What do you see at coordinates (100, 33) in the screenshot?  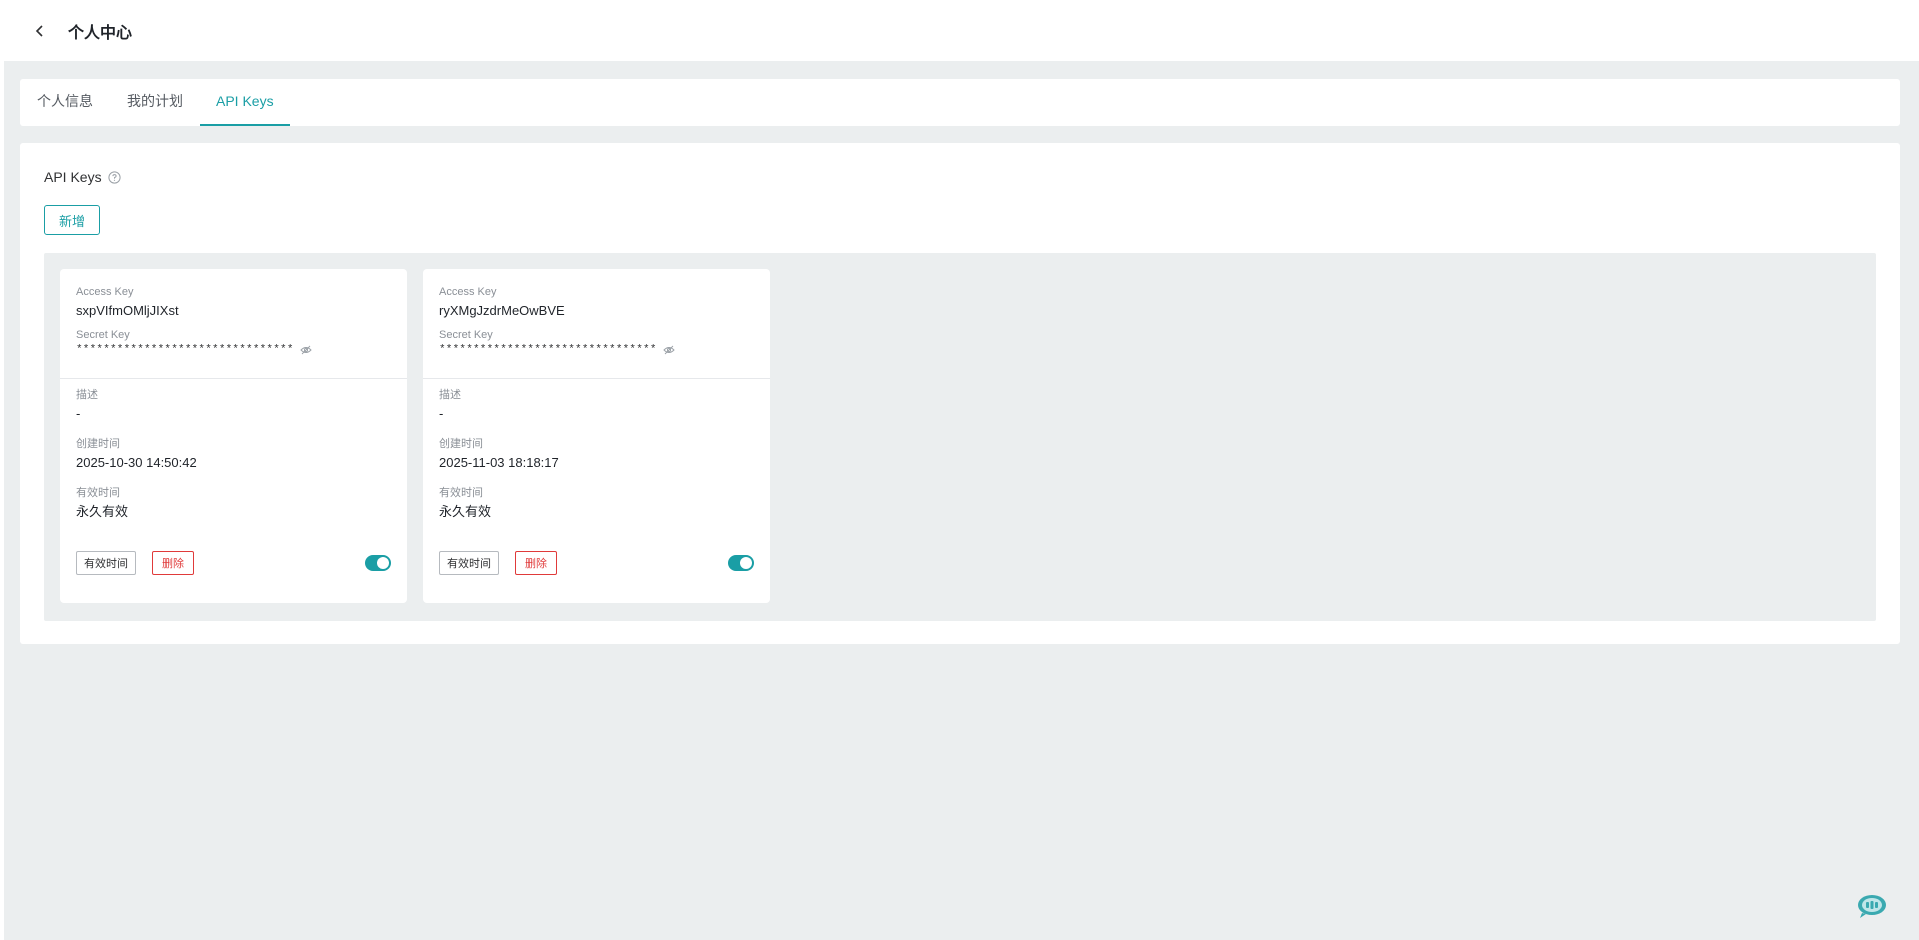 I see `page-title: 个人中心` at bounding box center [100, 33].